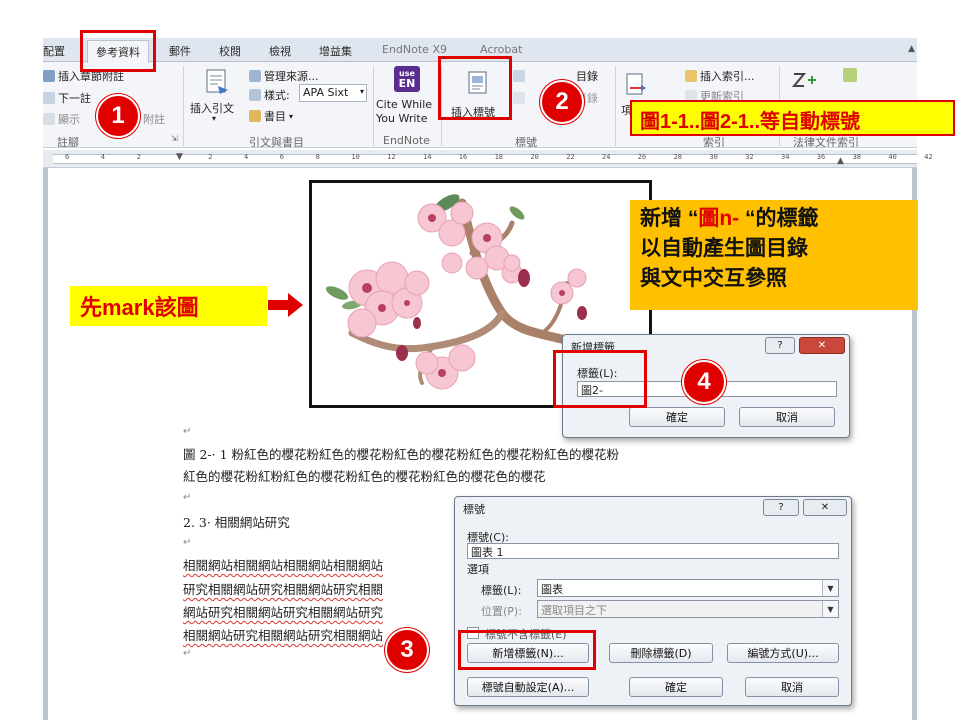 Image resolution: width=960 pixels, height=720 pixels. What do you see at coordinates (407, 650) in the screenshot?
I see `step-badge-3: 3` at bounding box center [407, 650].